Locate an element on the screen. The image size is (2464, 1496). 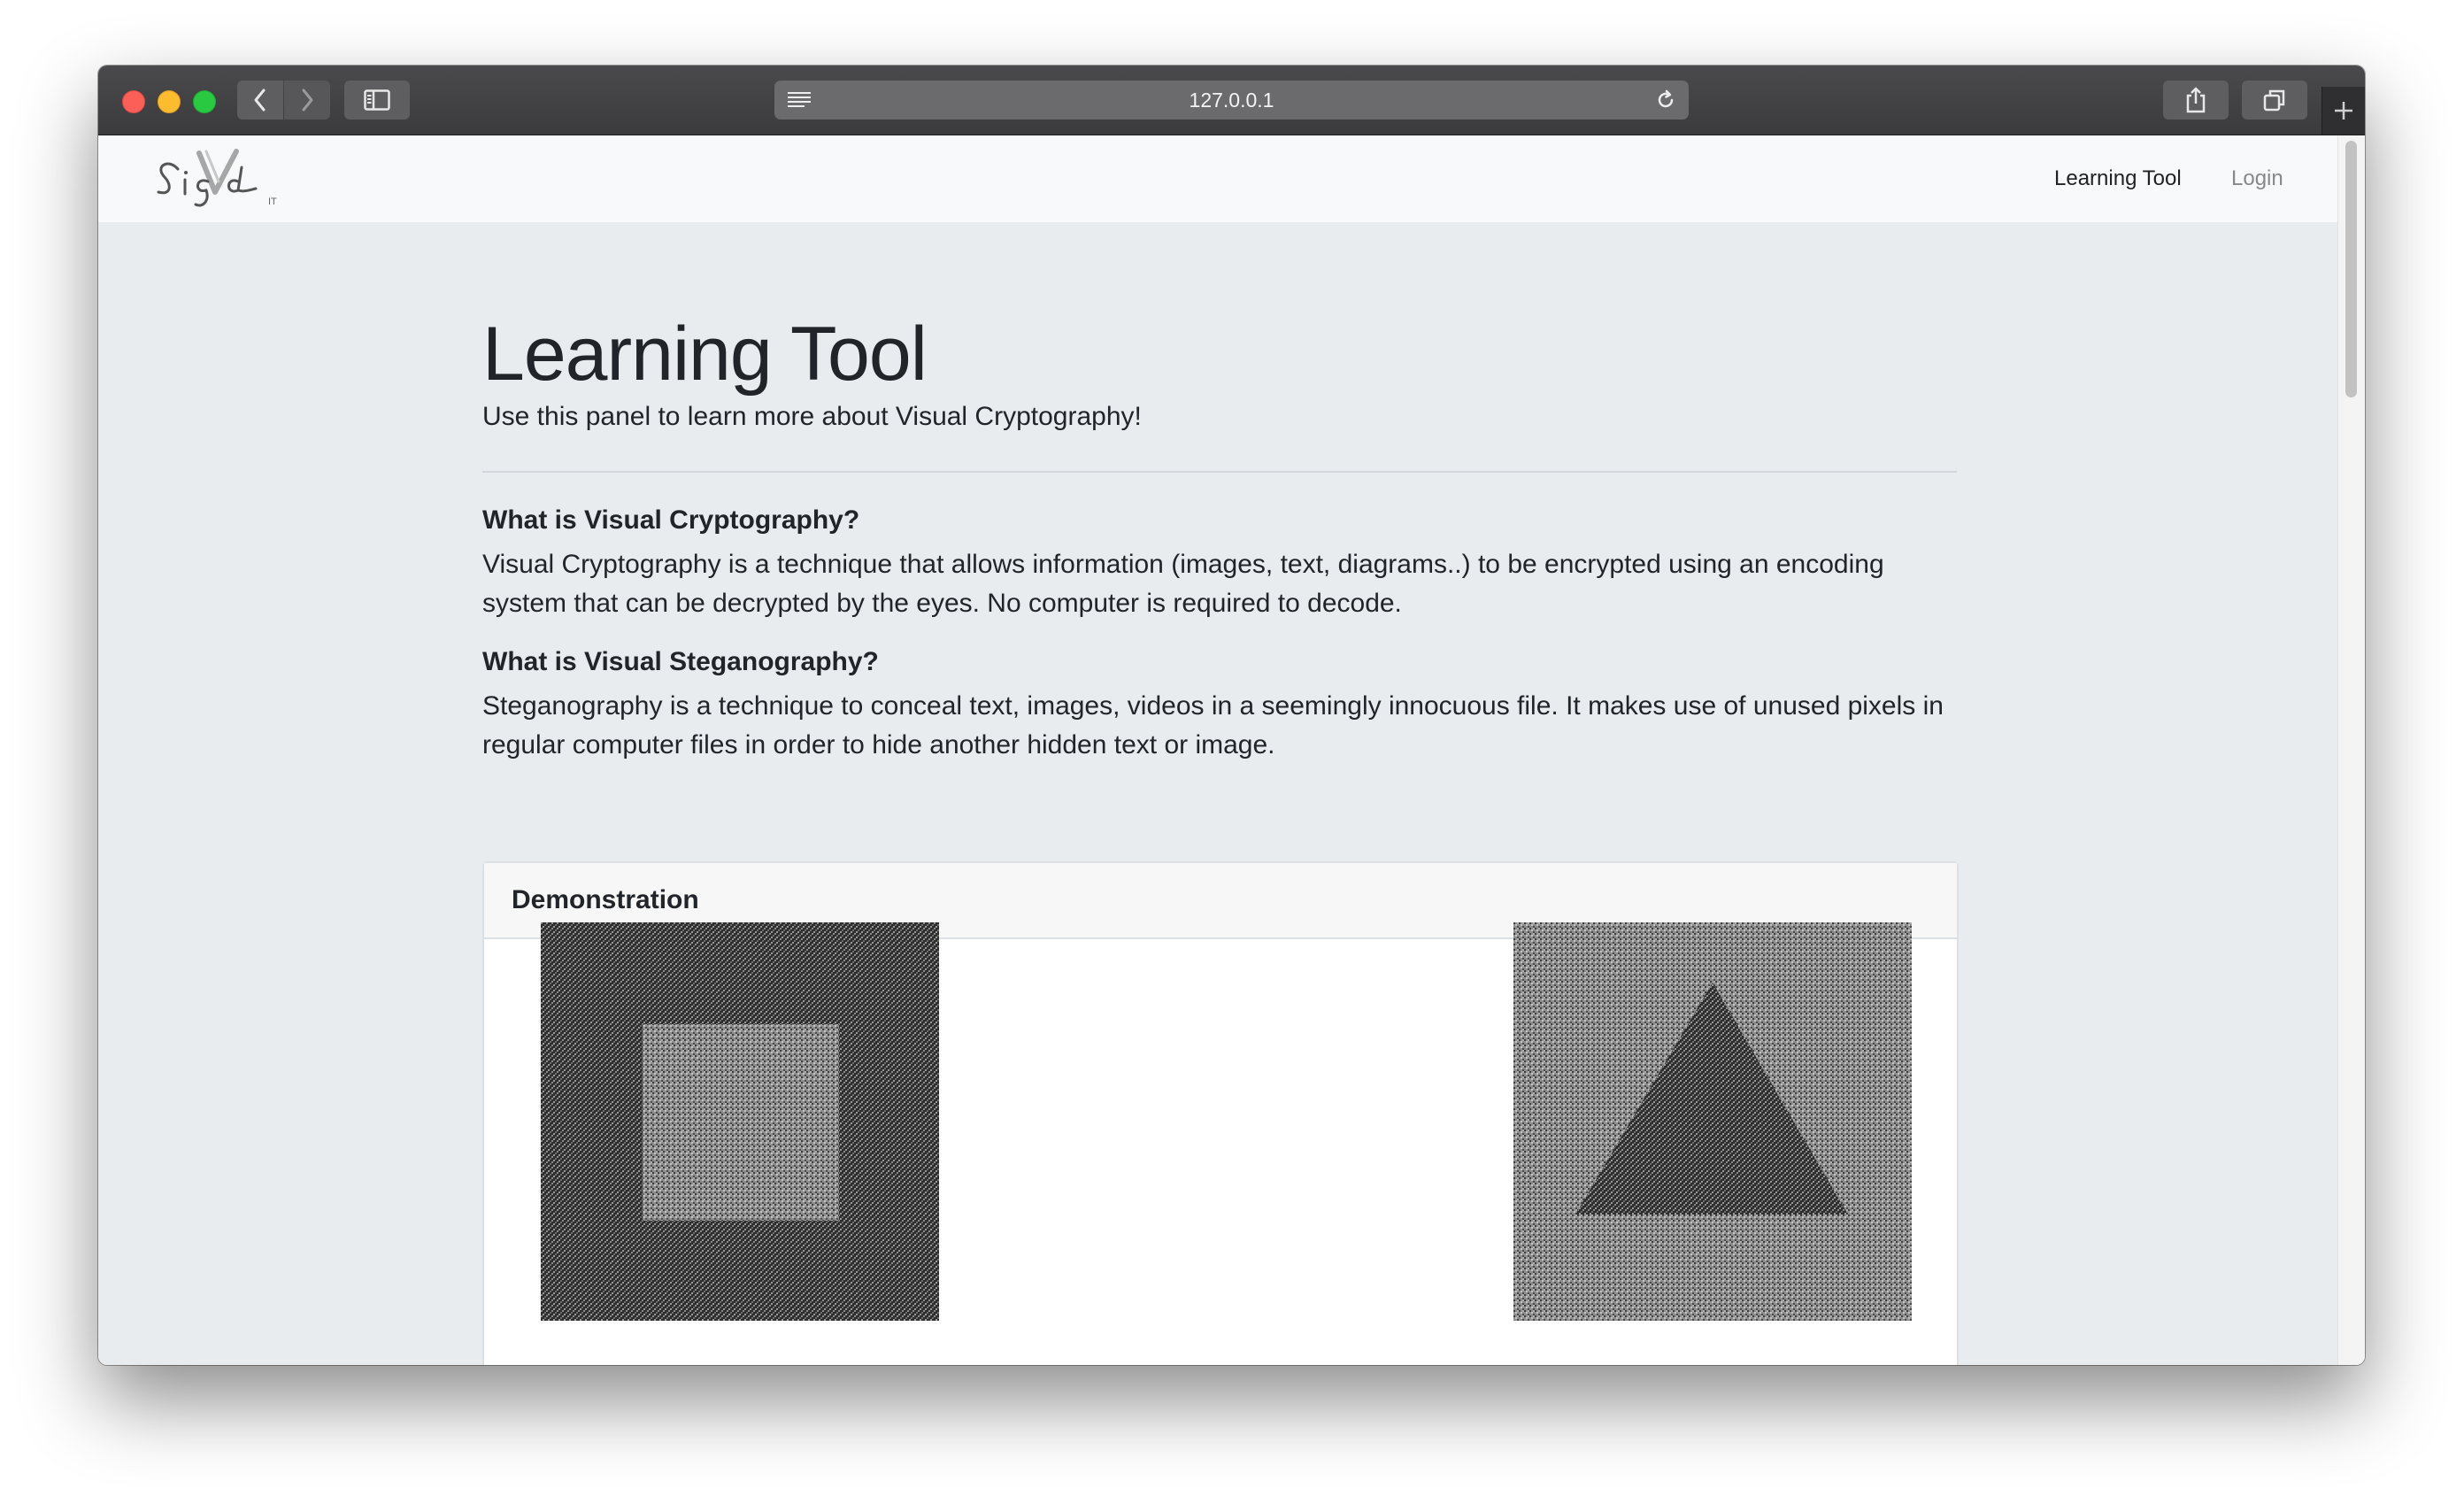
divider is located at coordinates (1219, 472).